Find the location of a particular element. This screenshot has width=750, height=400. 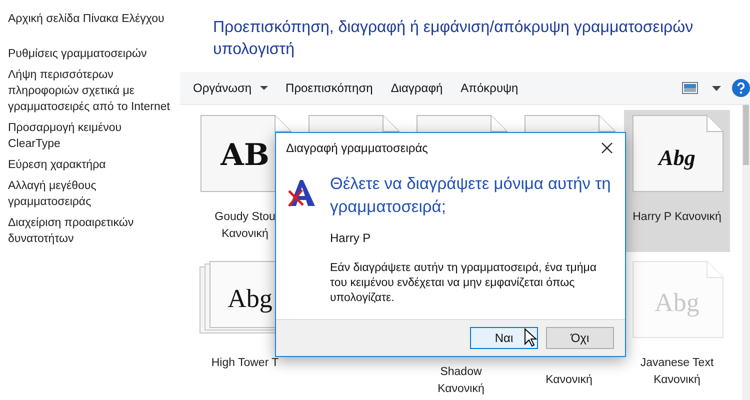

toolbar-button: Απόκρυψη is located at coordinates (490, 88).